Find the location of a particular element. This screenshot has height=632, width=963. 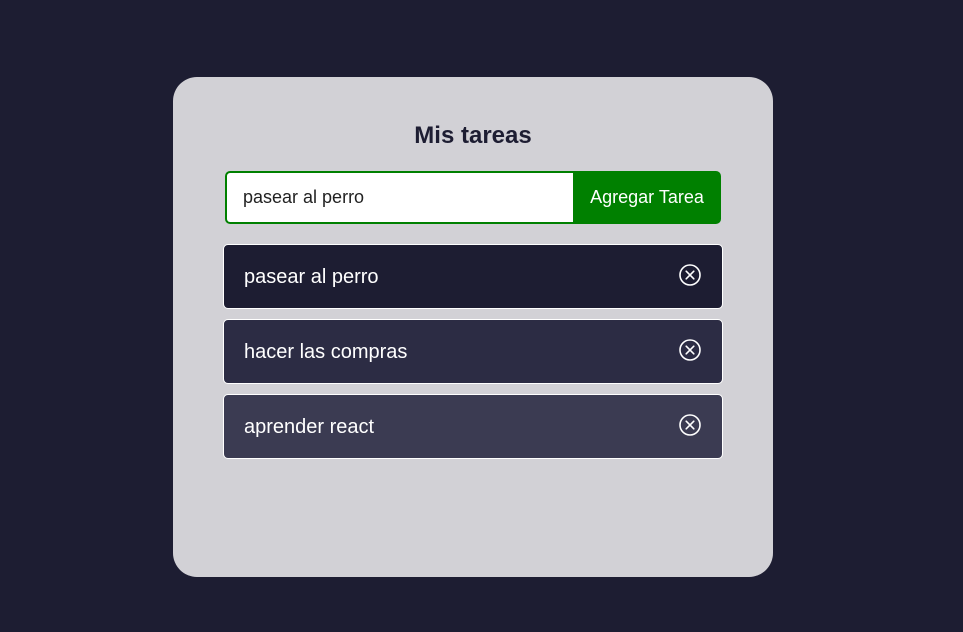

task-form: Agregar Tarea is located at coordinates (473, 197).